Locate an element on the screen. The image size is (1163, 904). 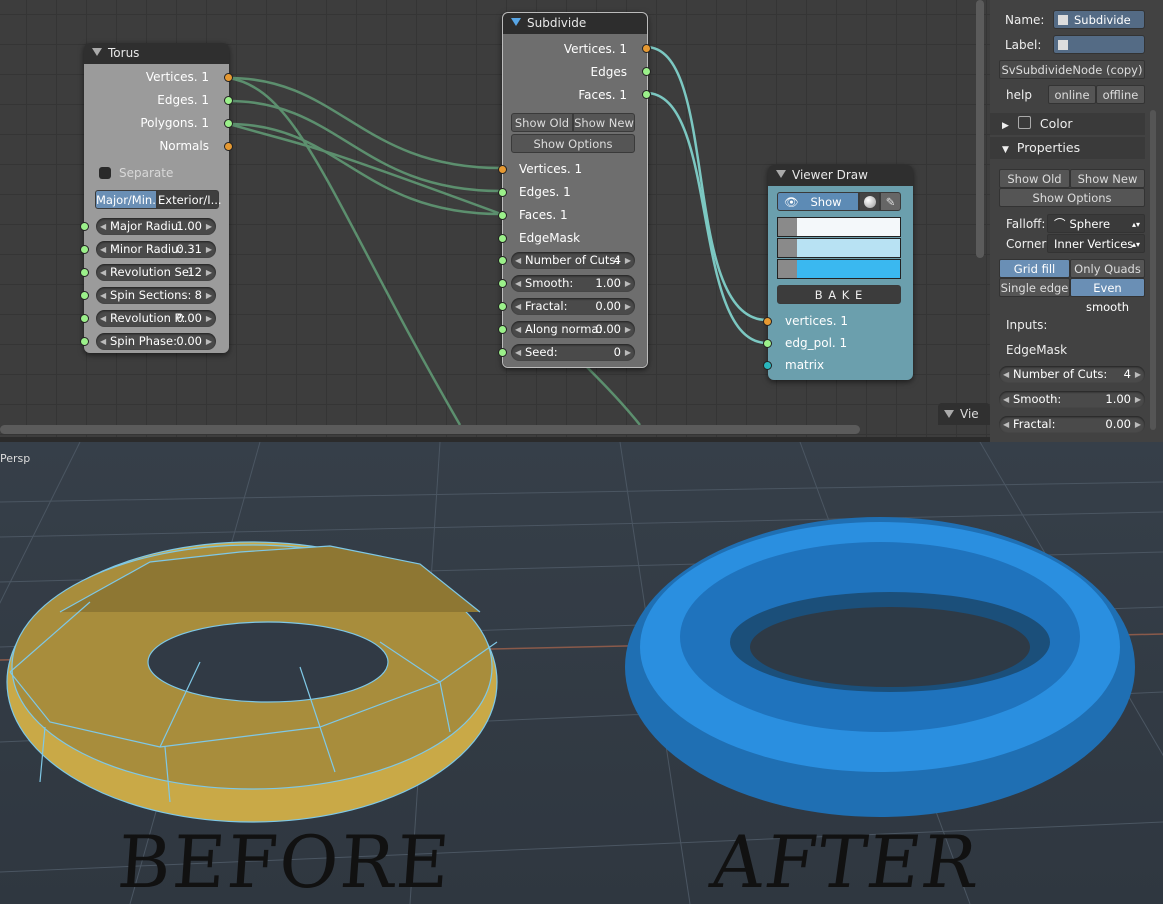
show-old-button: Show Old is located at coordinates (542, 122).